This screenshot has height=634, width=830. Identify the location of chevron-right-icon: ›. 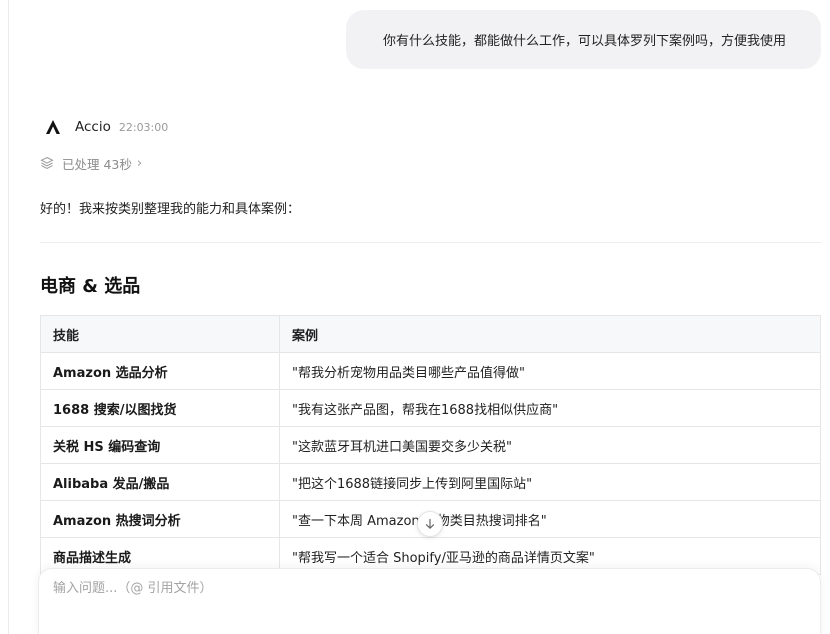
(139, 163).